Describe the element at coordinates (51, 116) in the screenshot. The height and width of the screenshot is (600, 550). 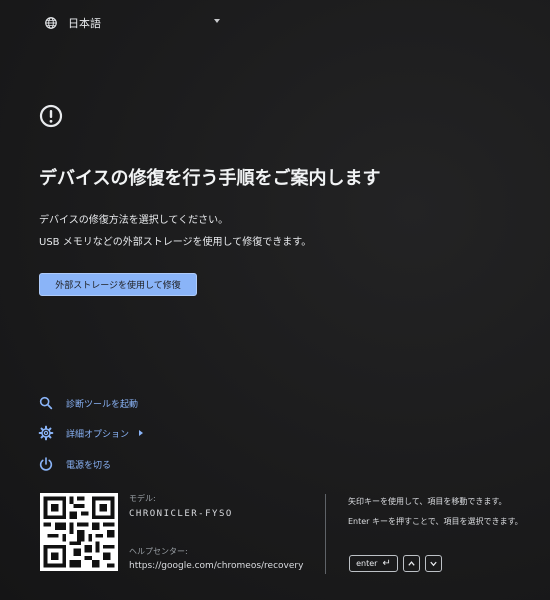
I see `exclamation-circle-icon` at that location.